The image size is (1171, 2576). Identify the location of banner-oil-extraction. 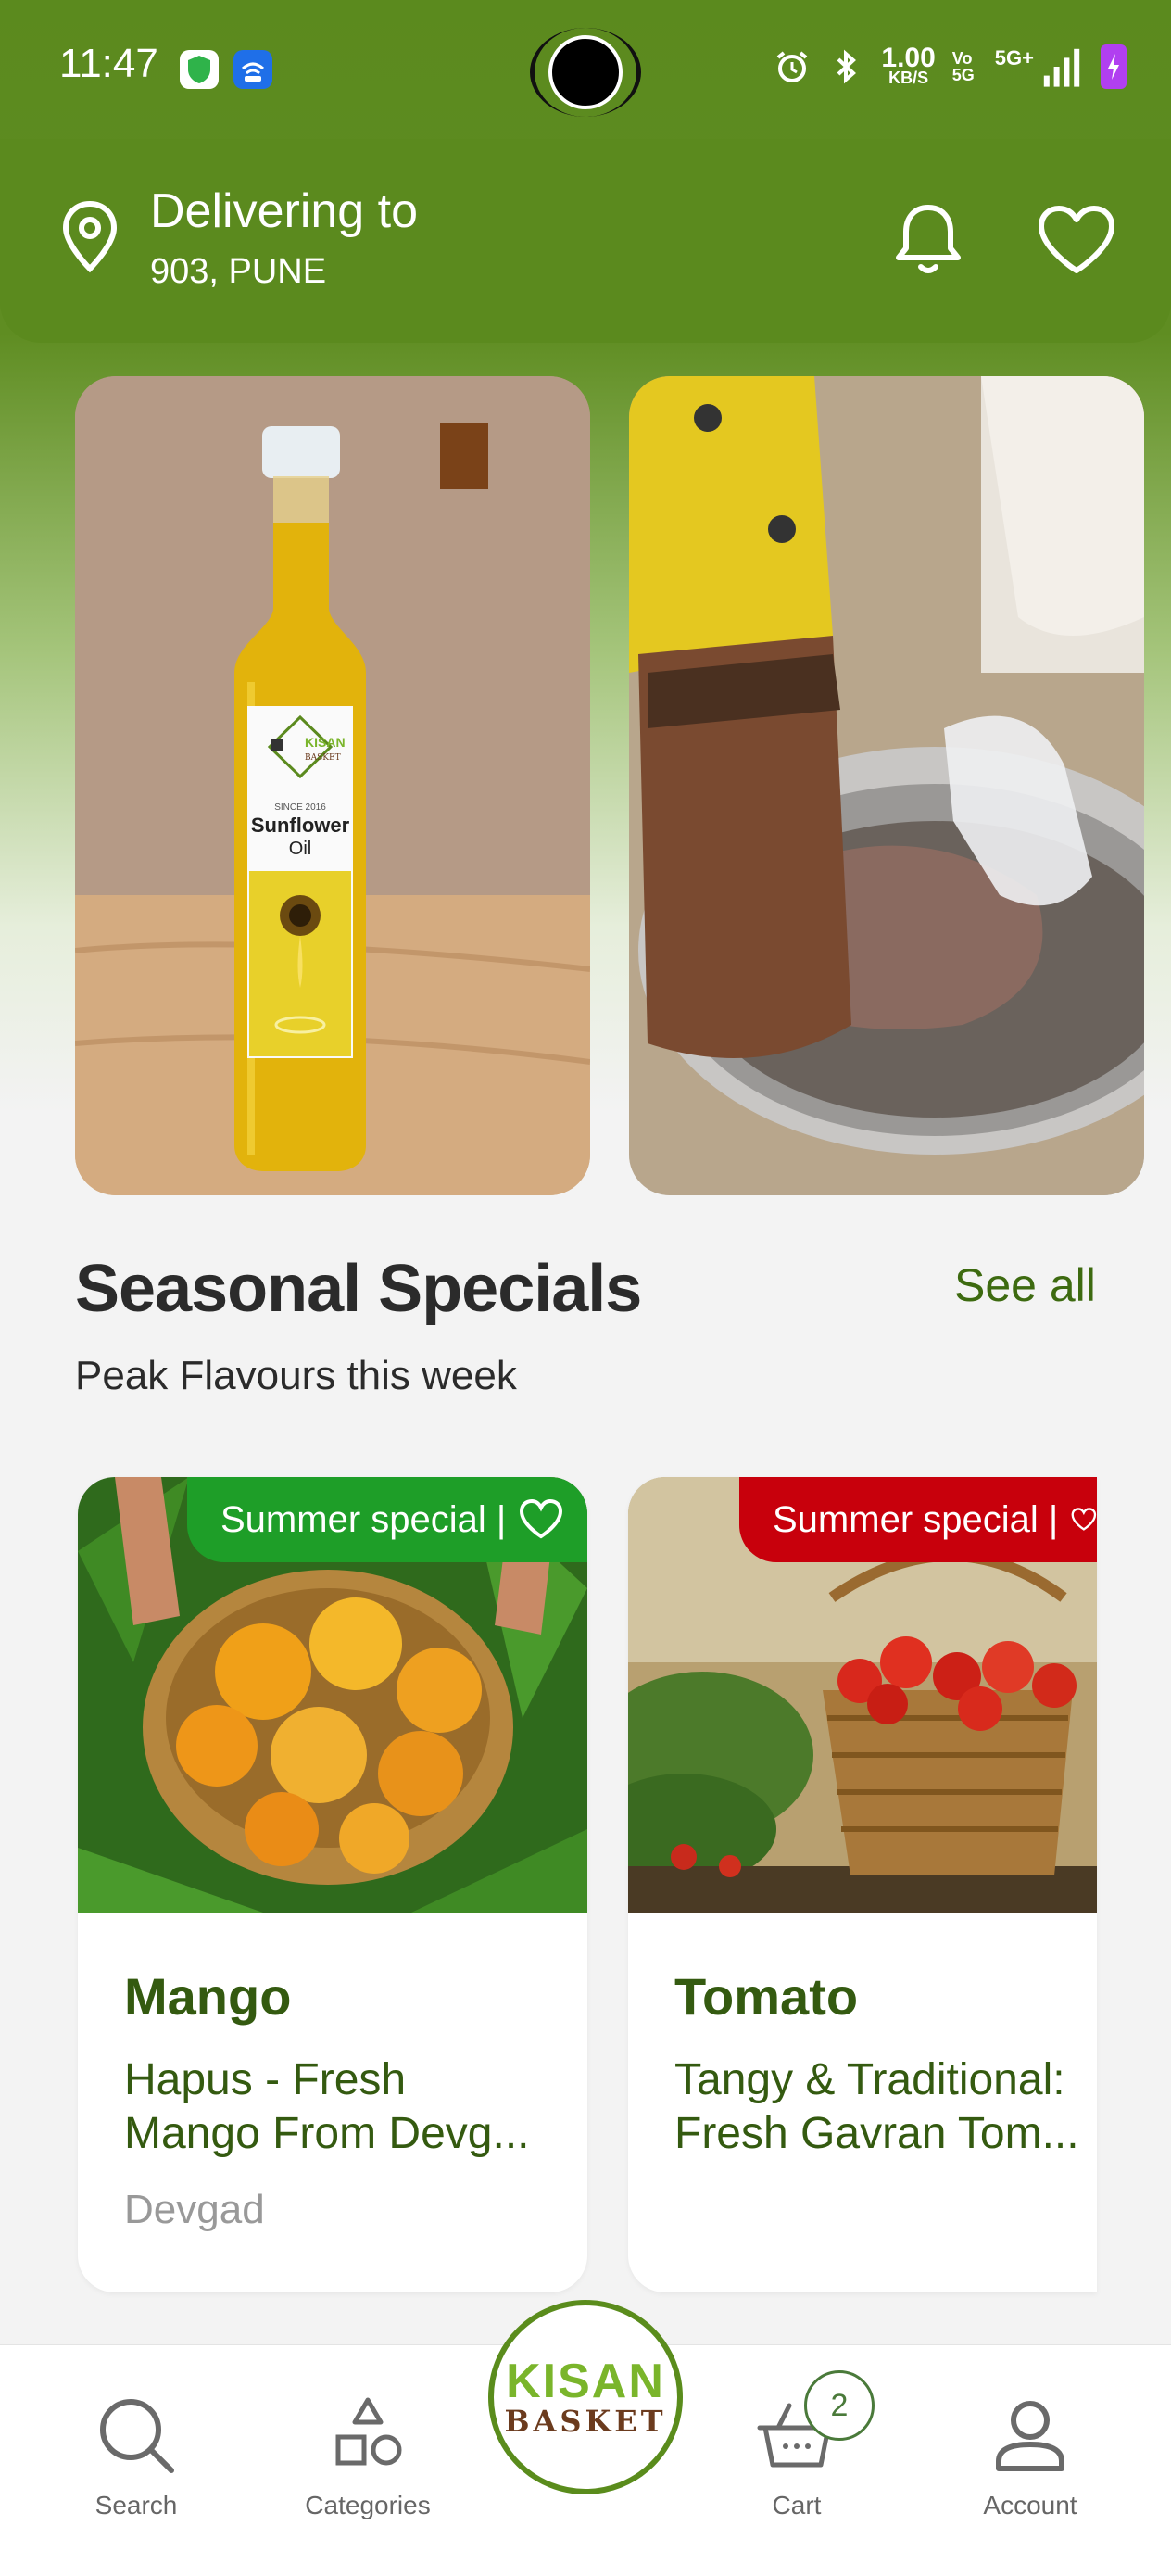
(887, 785).